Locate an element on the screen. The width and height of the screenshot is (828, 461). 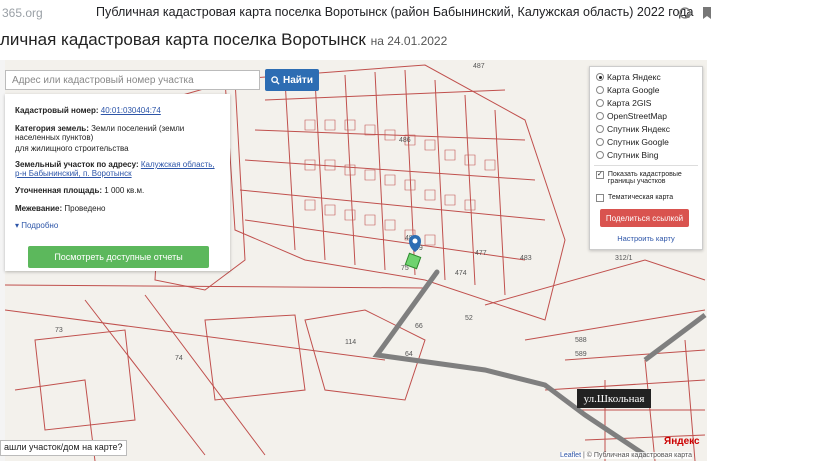
address-label: Земельный участок по адресу: is located at coordinates (77, 164).